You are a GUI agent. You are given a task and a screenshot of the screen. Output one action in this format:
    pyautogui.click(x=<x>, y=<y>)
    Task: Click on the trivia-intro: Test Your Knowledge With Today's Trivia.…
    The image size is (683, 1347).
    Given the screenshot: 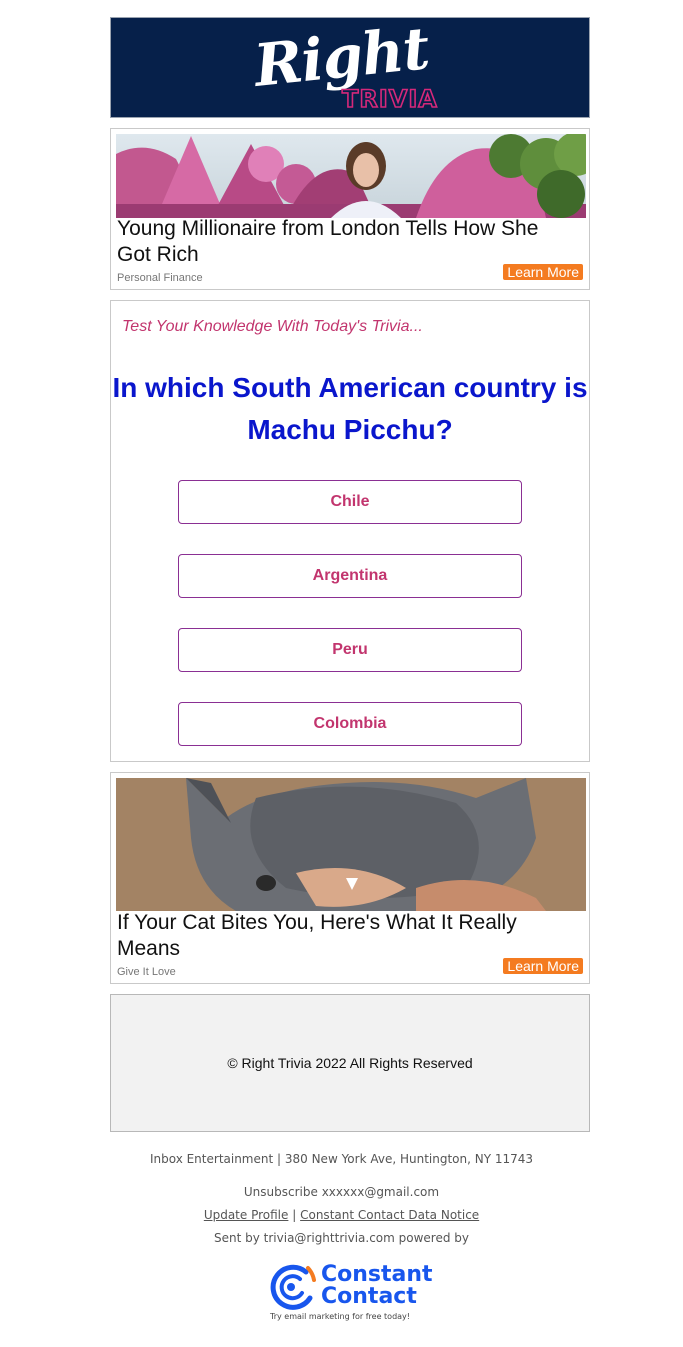 What is the action you would take?
    pyautogui.click(x=272, y=326)
    